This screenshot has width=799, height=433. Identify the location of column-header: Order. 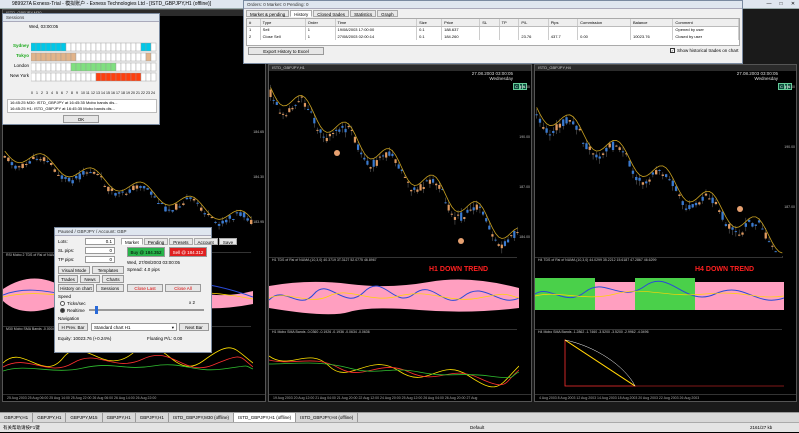
(320, 22).